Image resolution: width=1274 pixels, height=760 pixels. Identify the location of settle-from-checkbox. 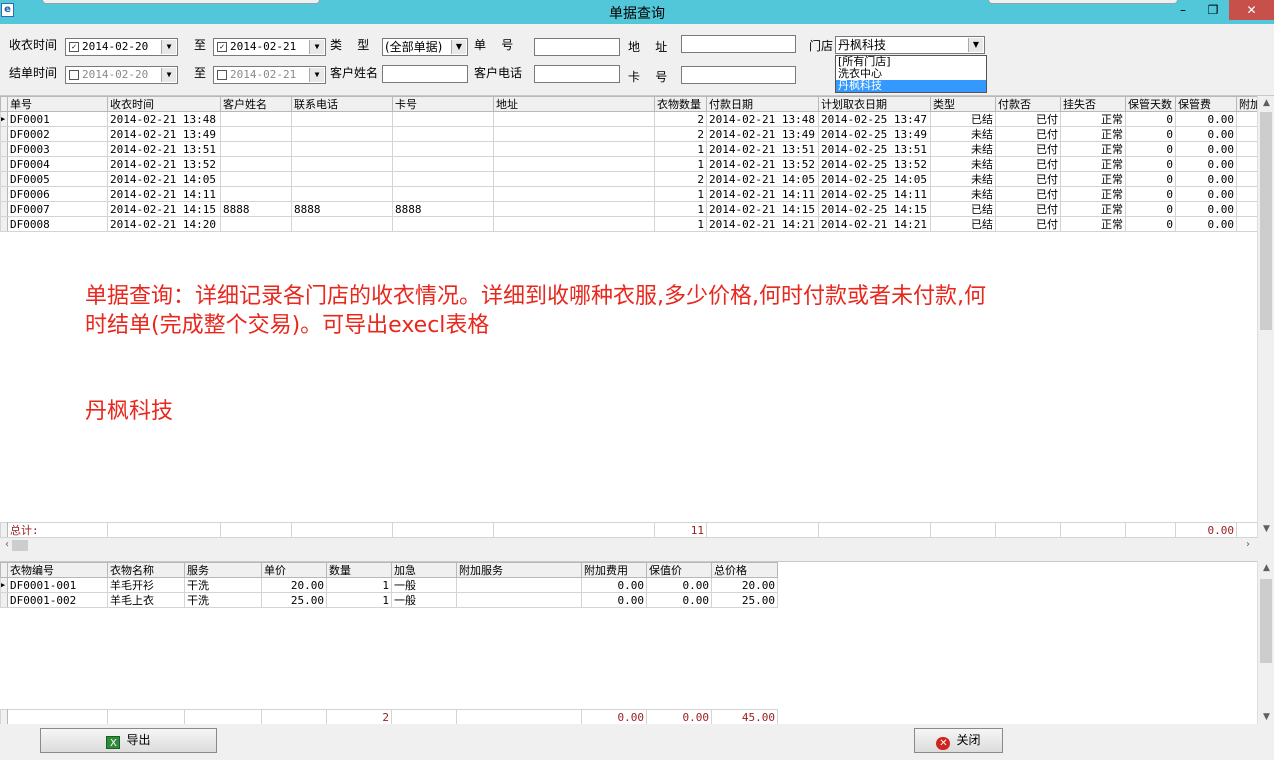
(74, 75).